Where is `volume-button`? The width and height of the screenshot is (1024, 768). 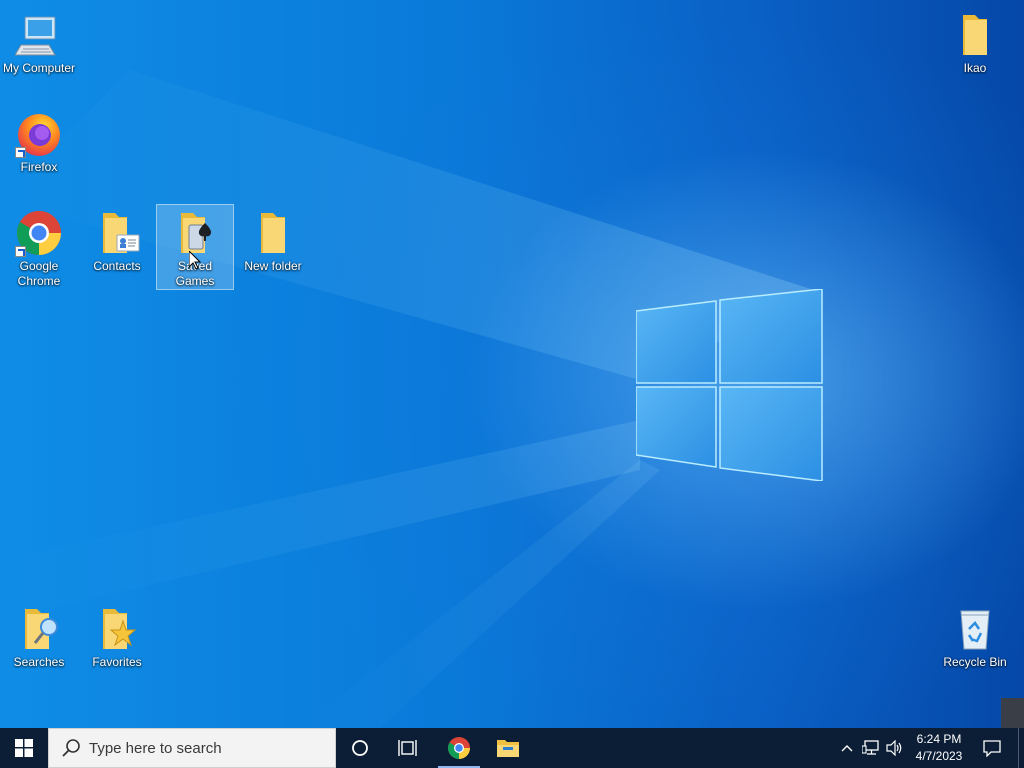
volume-button is located at coordinates (895, 748).